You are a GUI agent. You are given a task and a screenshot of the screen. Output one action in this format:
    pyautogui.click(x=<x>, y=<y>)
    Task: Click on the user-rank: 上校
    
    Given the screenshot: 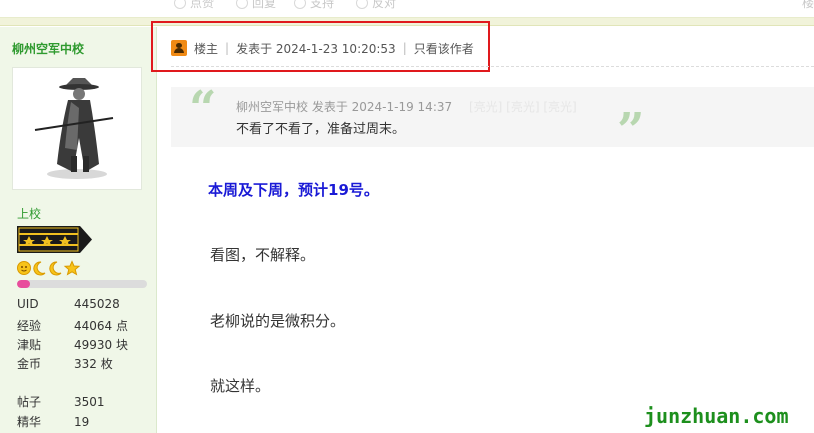 What is the action you would take?
    pyautogui.click(x=29, y=214)
    